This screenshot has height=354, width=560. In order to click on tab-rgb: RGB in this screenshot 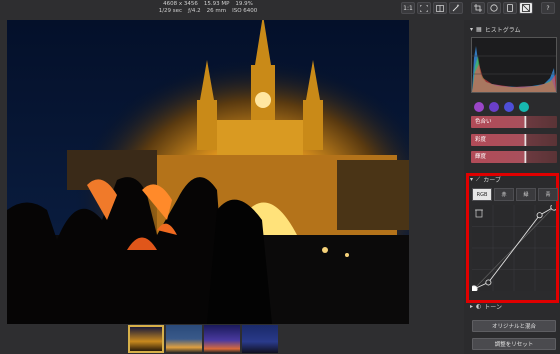, I will do `click(482, 194)`.